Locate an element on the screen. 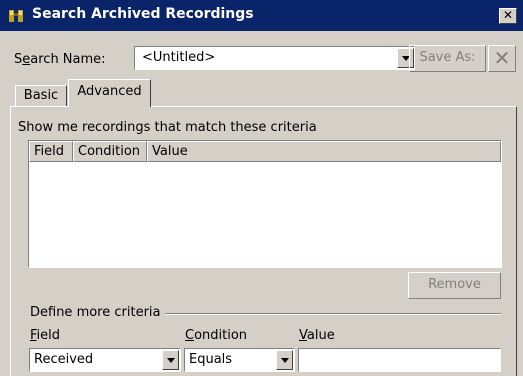 This screenshot has height=376, width=523. tab-basic: Basic is located at coordinates (41, 95).